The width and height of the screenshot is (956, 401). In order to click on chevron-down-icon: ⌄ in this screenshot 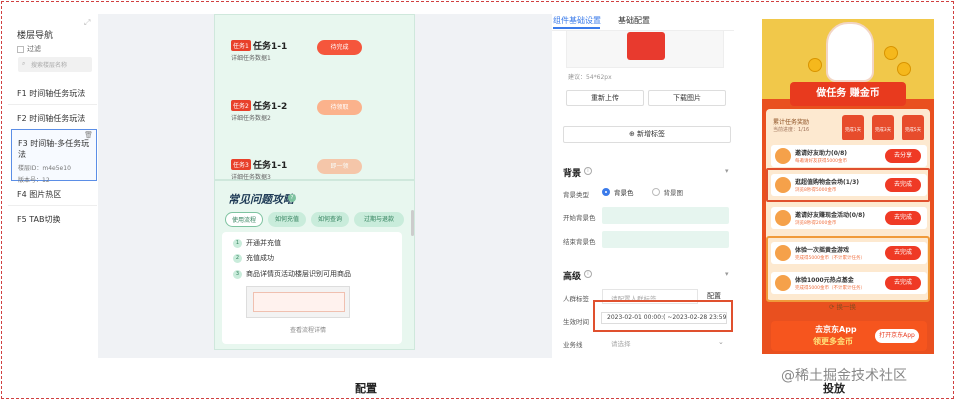, I will do `click(721, 342)`.